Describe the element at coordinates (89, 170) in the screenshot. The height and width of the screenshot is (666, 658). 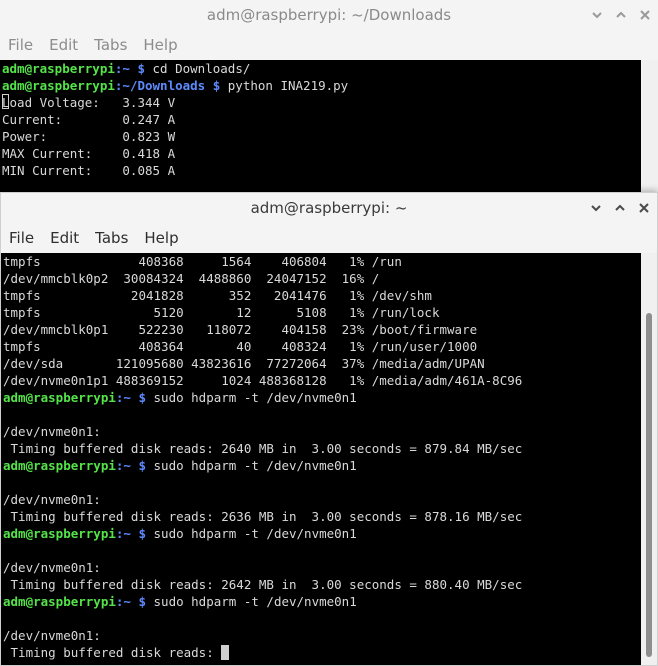
I see `output-text: MIN Current: 0.085 A` at that location.